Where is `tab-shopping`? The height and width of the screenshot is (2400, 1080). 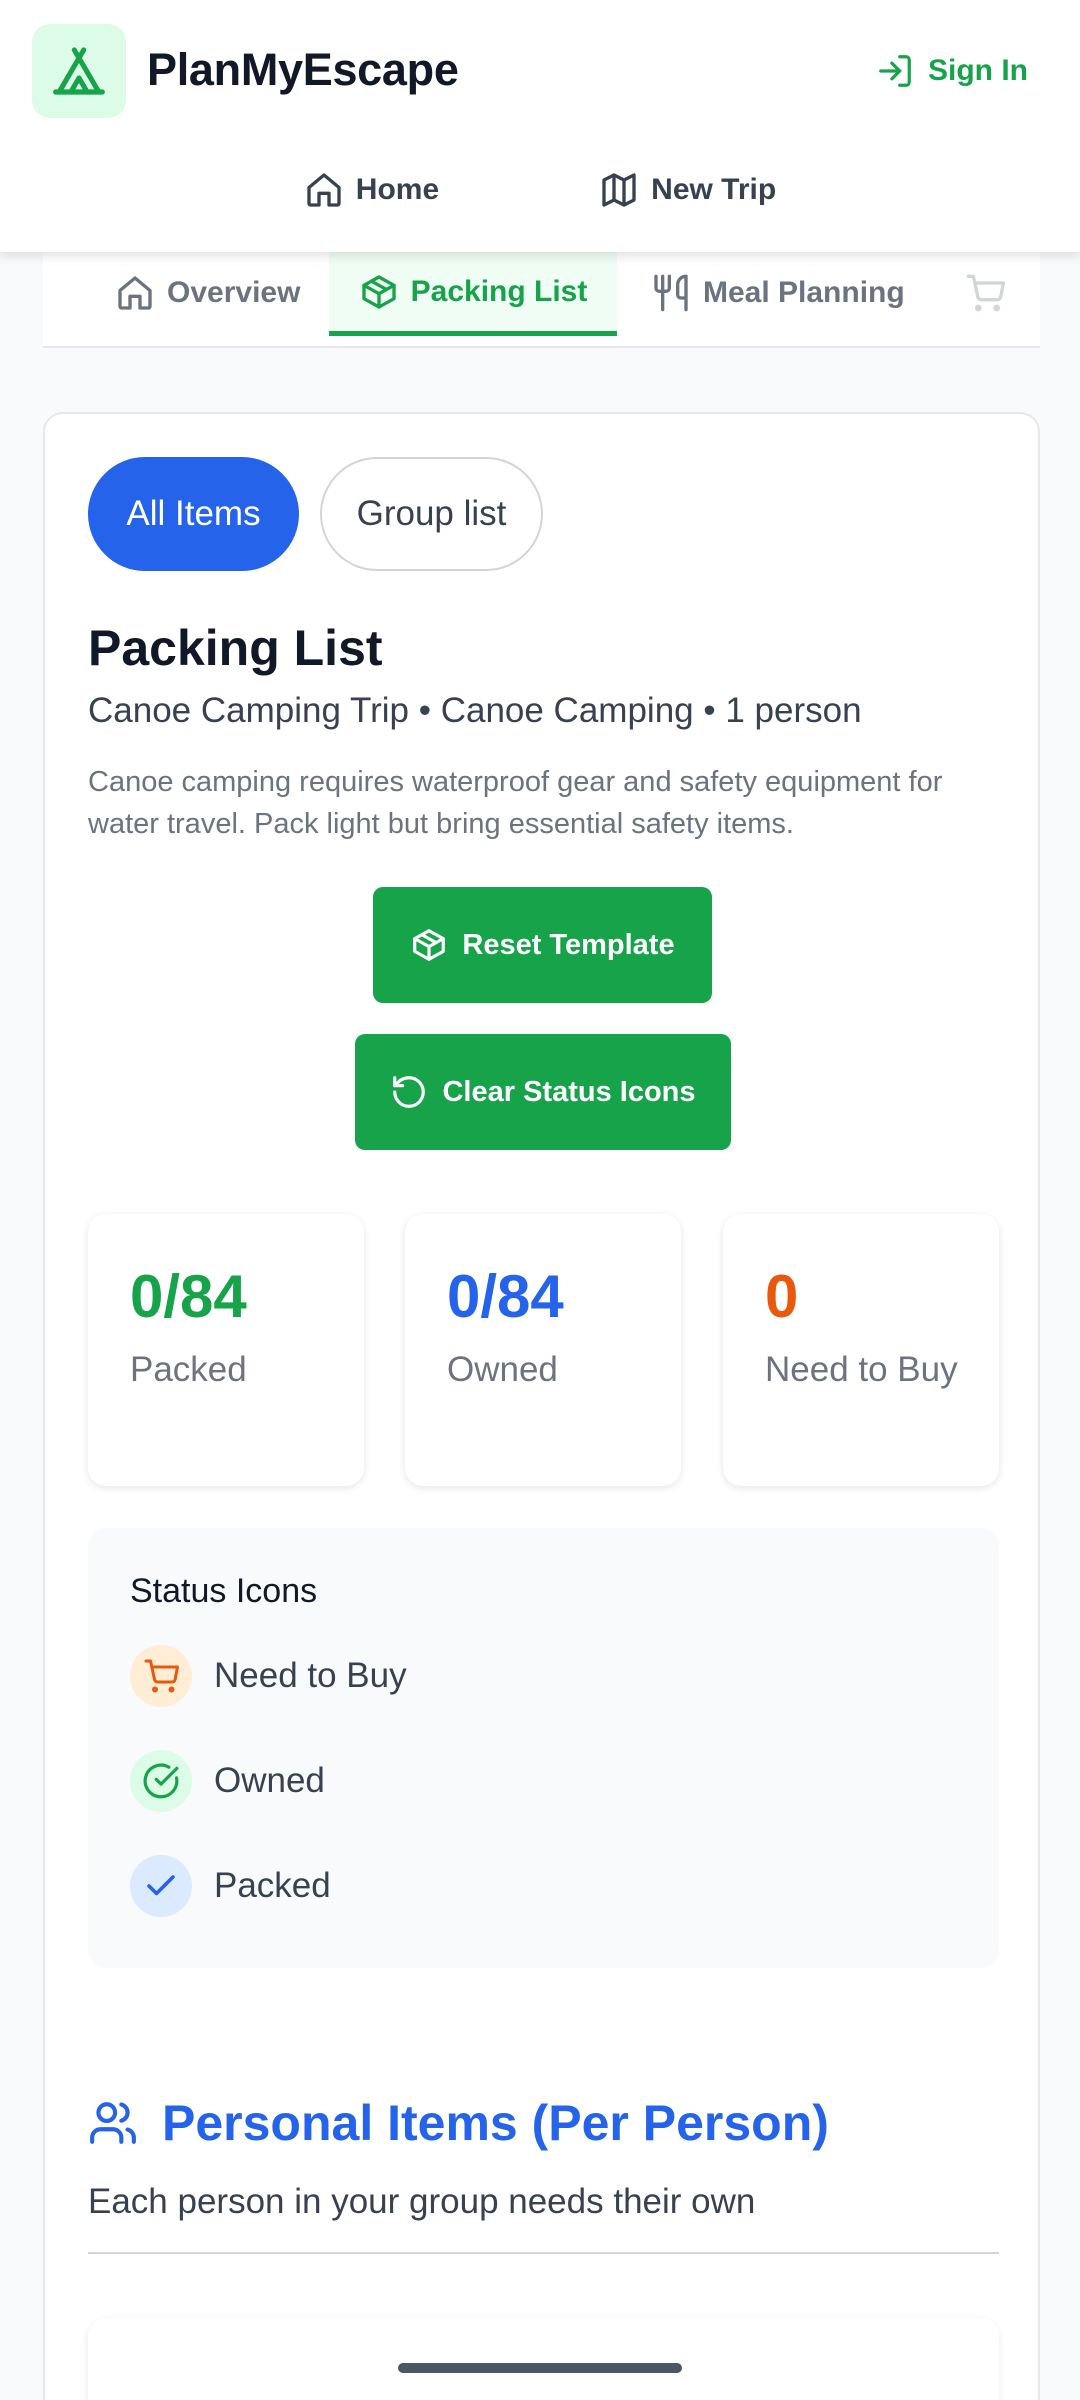 tab-shopping is located at coordinates (985, 293).